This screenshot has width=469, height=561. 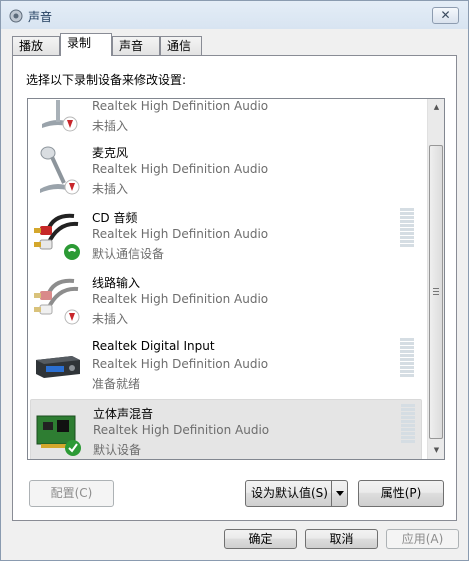 What do you see at coordinates (226, 119) in the screenshot?
I see `device-item: Realtek High Definition Audio 未插入` at bounding box center [226, 119].